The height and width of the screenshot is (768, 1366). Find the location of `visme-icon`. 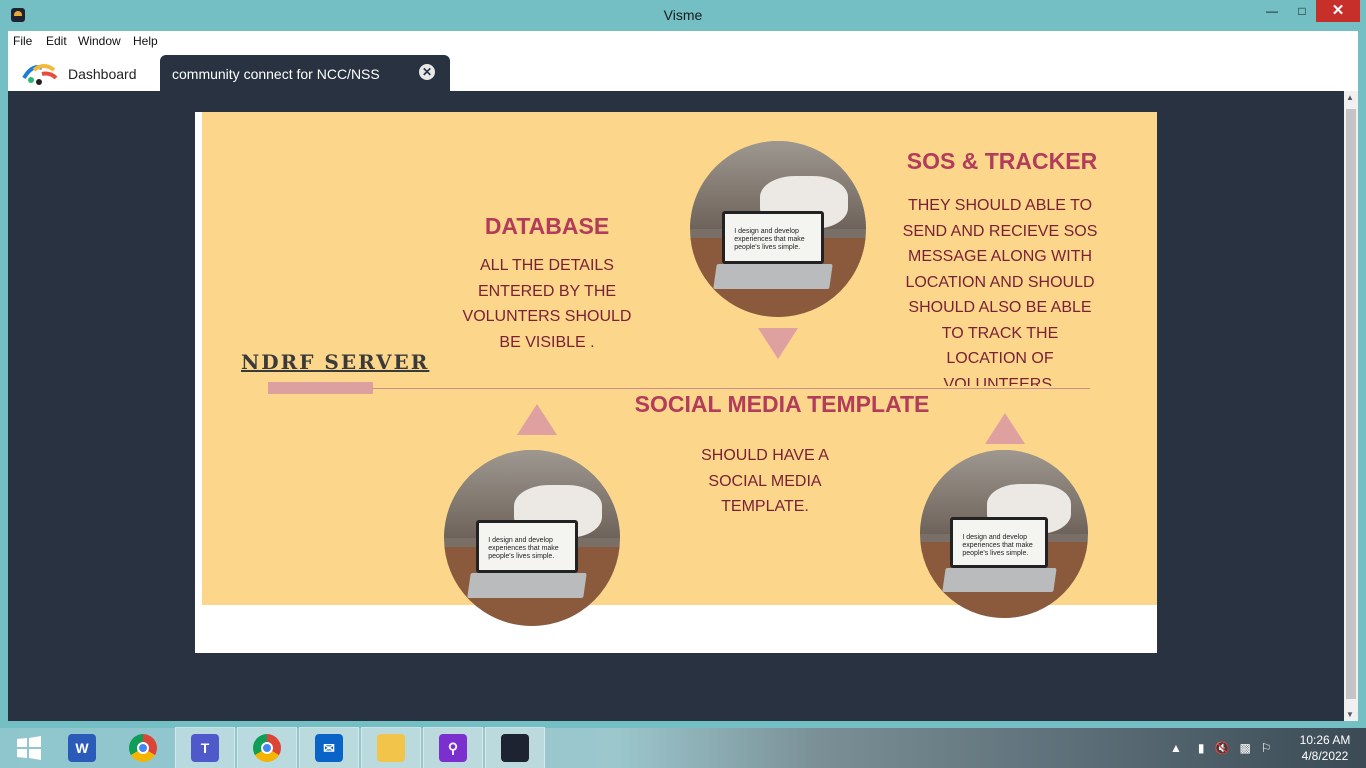

visme-icon is located at coordinates (515, 748).